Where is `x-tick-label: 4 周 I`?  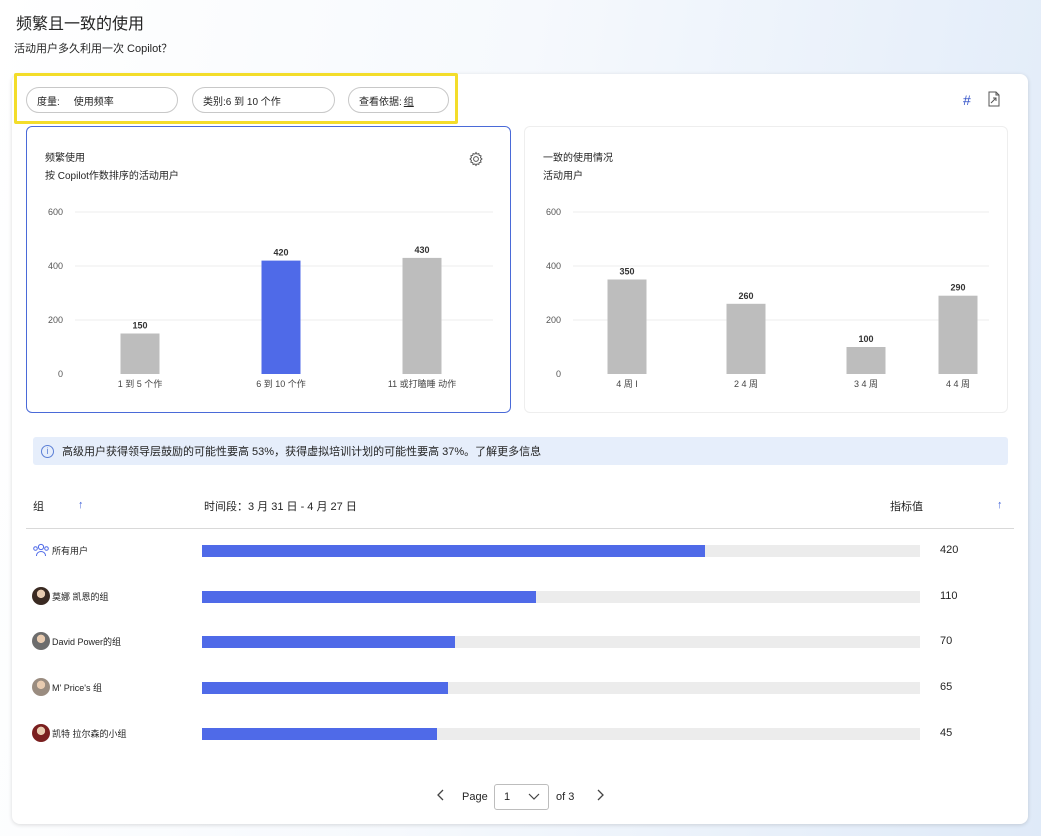 x-tick-label: 4 周 I is located at coordinates (627, 384).